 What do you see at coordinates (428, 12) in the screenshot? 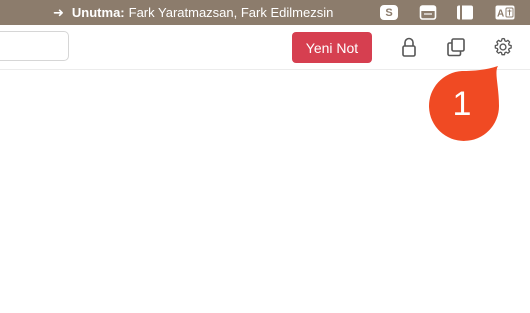
I see `window-icon` at bounding box center [428, 12].